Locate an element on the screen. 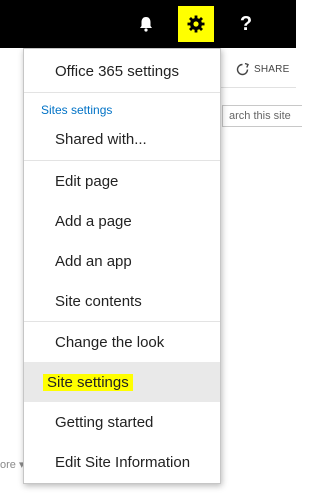 This screenshot has height=500, width=320. menu-item-site-contents: Site contents is located at coordinates (122, 301).